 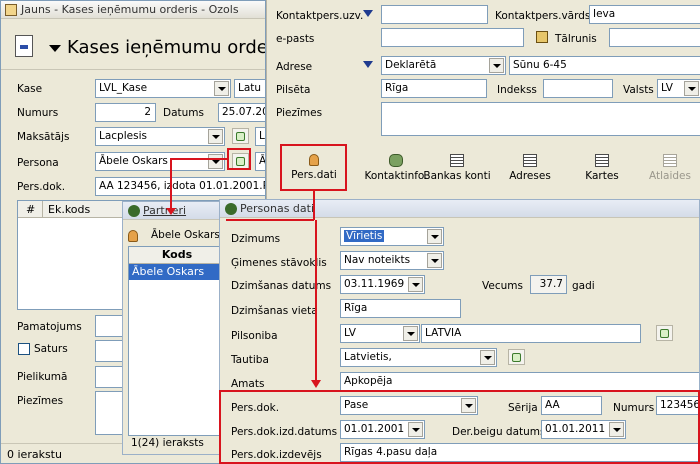 What do you see at coordinates (459, 209) in the screenshot?
I see `personas-dati-titlebar: Personas dati` at bounding box center [459, 209].